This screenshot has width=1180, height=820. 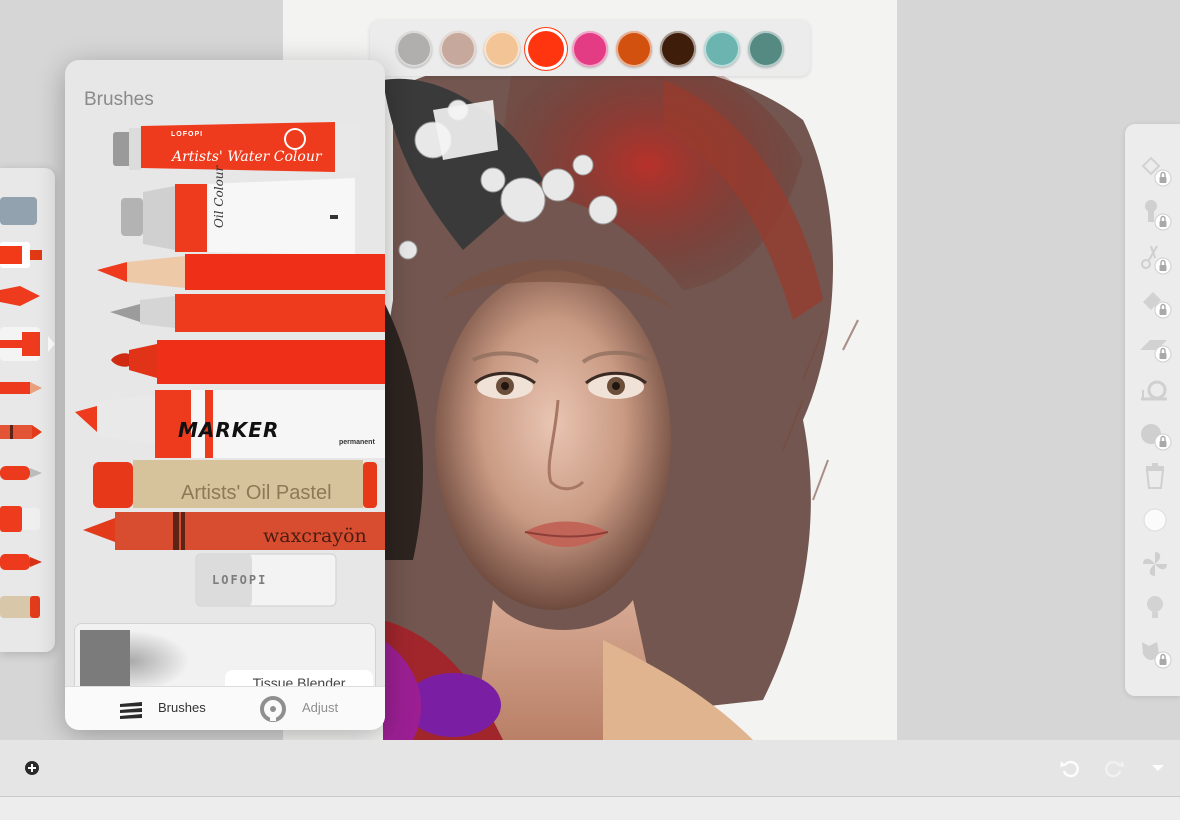 I want to click on watercolour-label: Artists' Water Colour, so click(x=247, y=157).